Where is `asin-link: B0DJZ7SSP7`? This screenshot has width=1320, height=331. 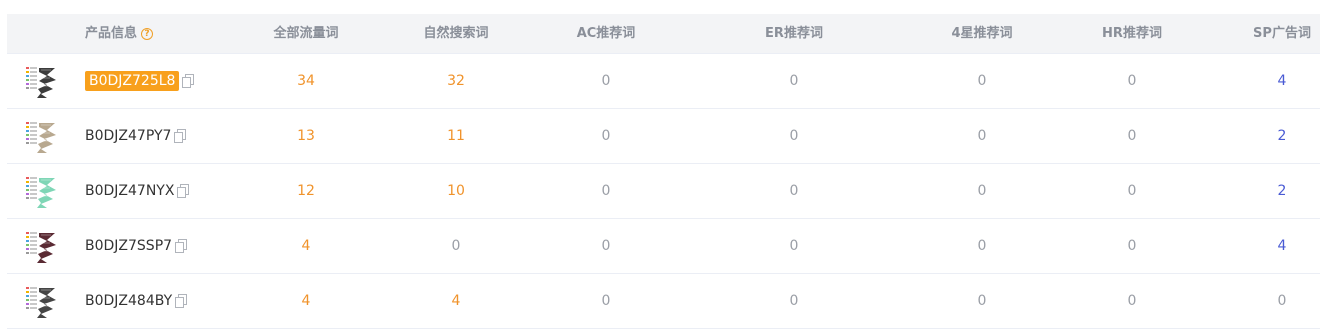
asin-link: B0DJZ7SSP7 is located at coordinates (128, 246).